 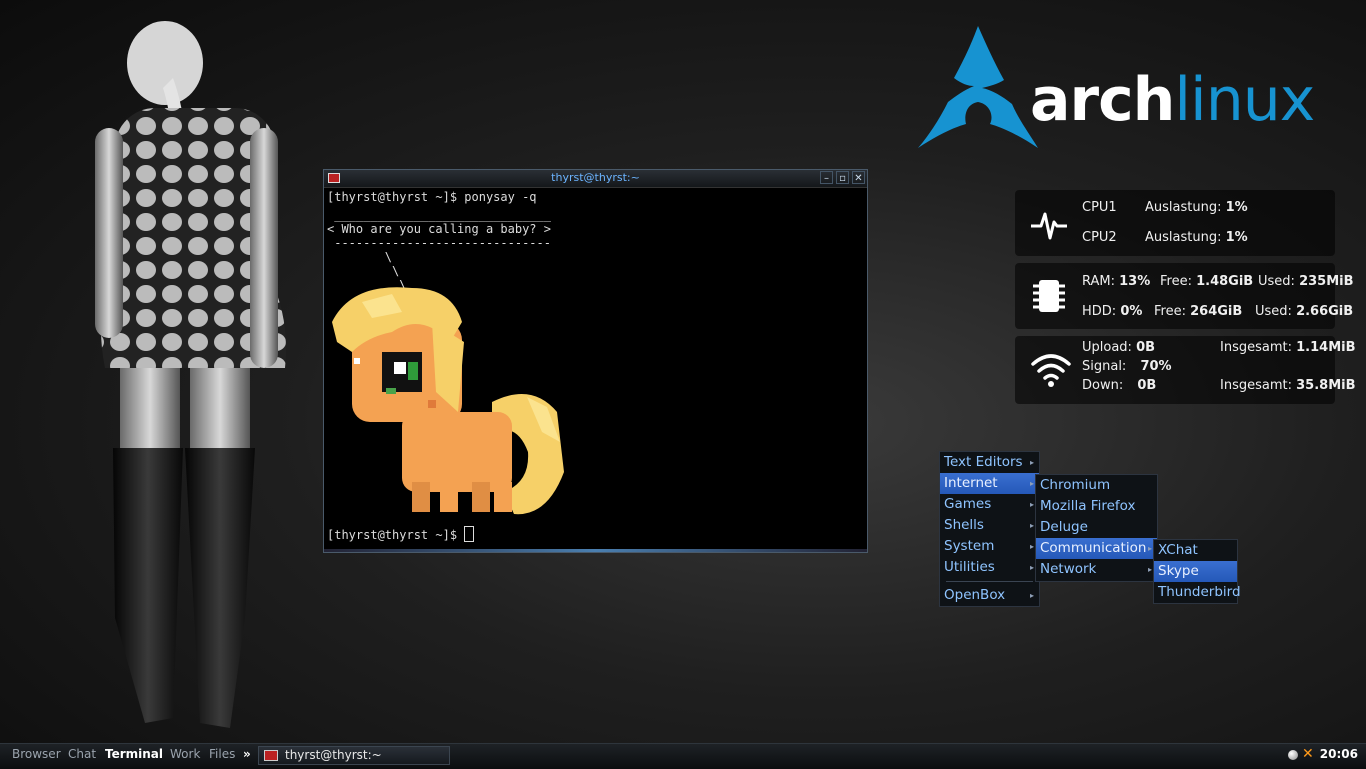 I want to click on terminal-prompt: [thyrst@thyrst ~]$, so click(x=401, y=534).